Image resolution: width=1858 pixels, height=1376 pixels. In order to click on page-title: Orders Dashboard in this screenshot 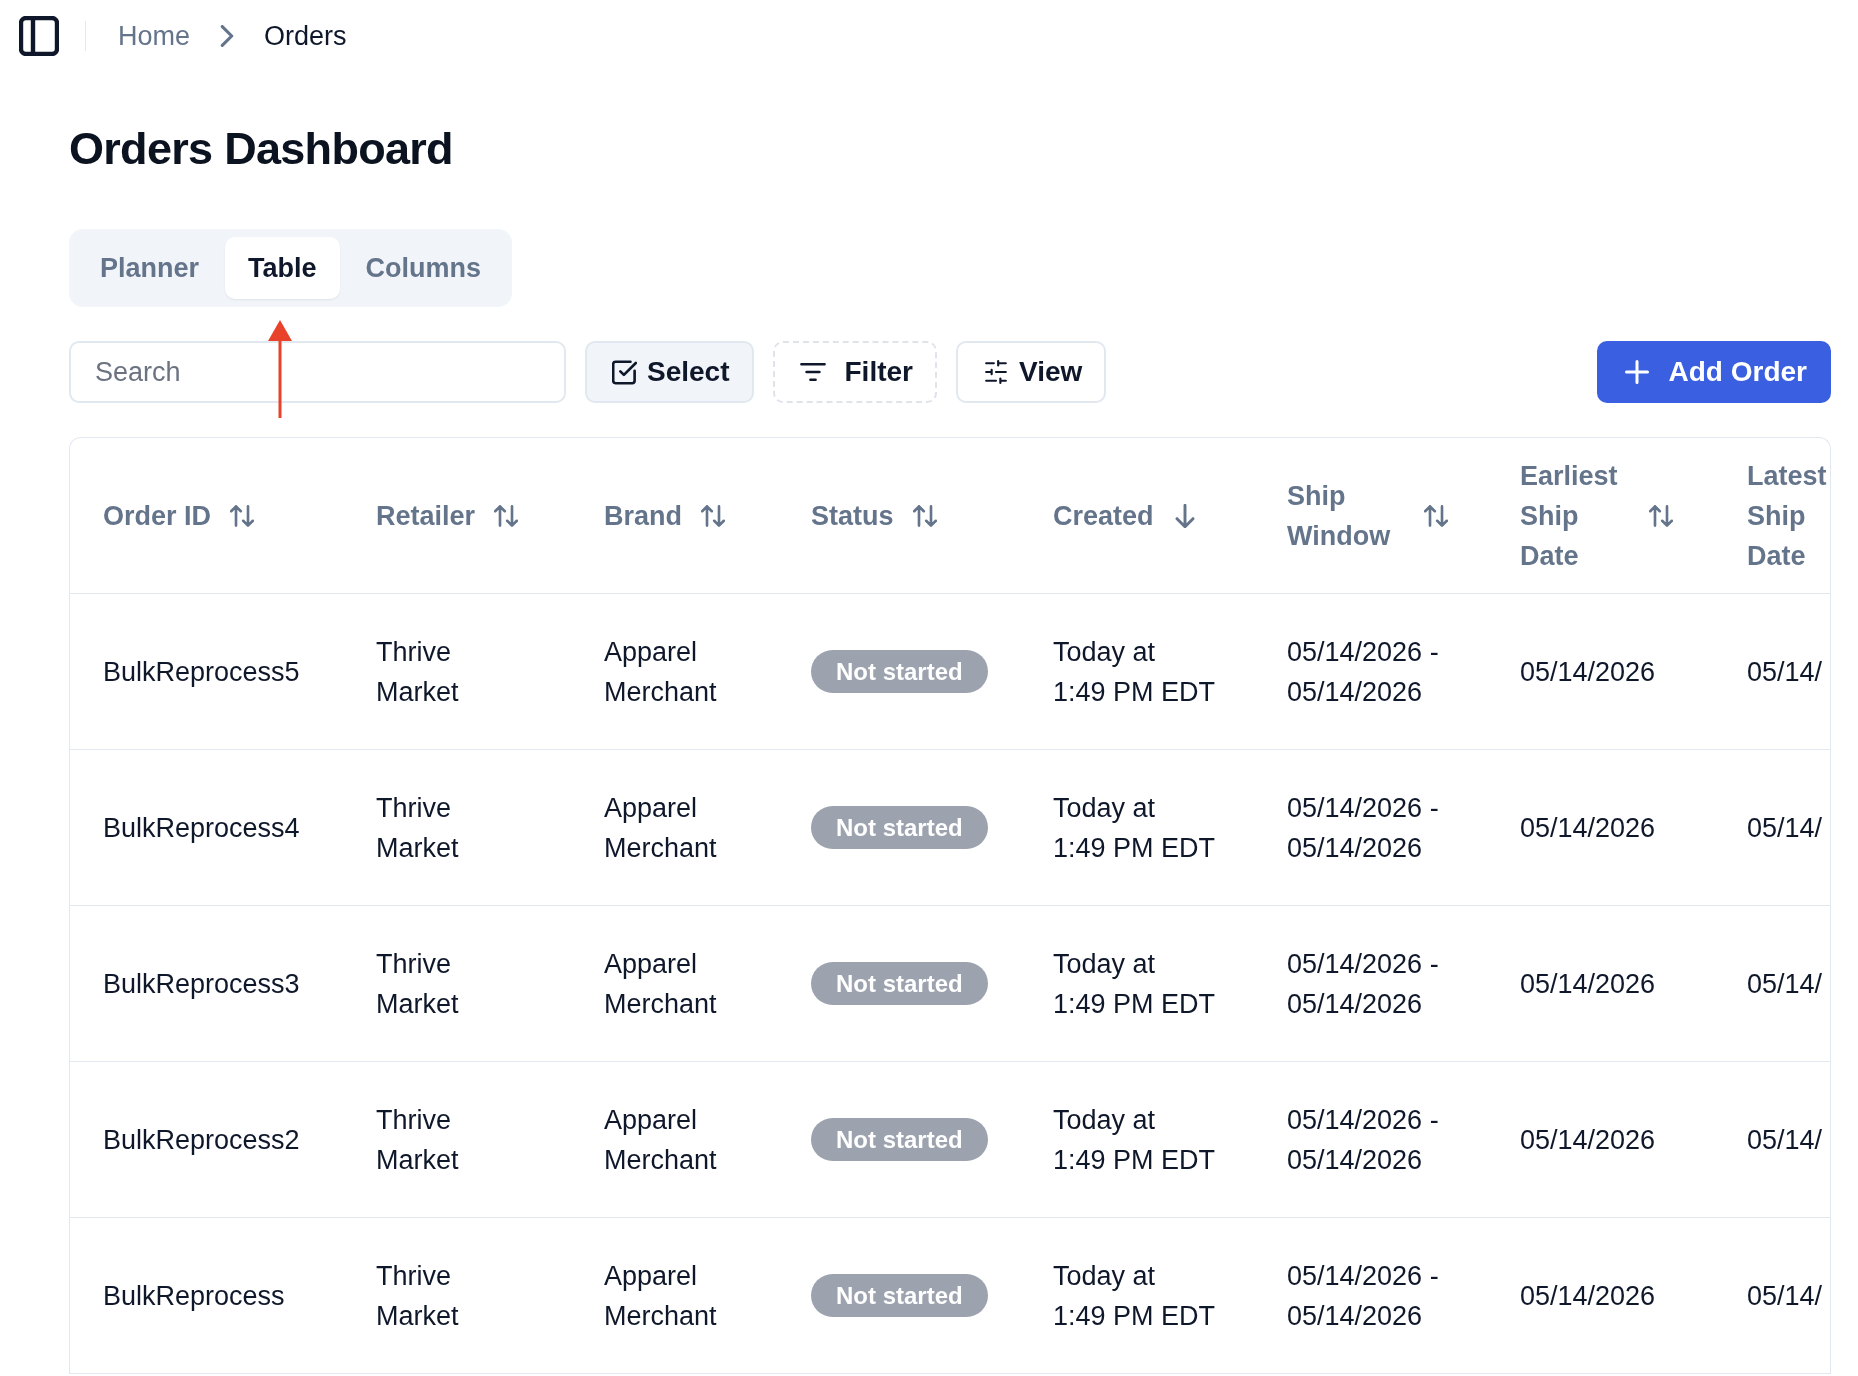, I will do `click(261, 149)`.